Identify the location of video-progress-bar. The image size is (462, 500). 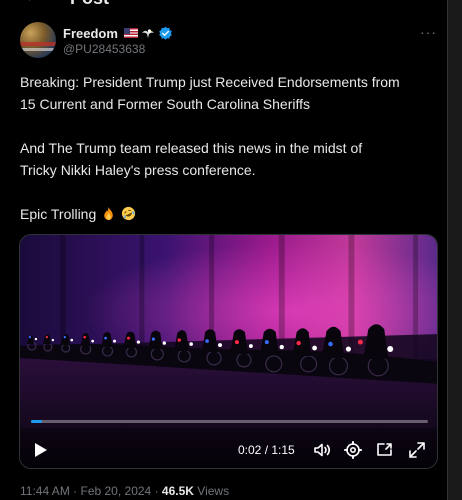
(229, 421).